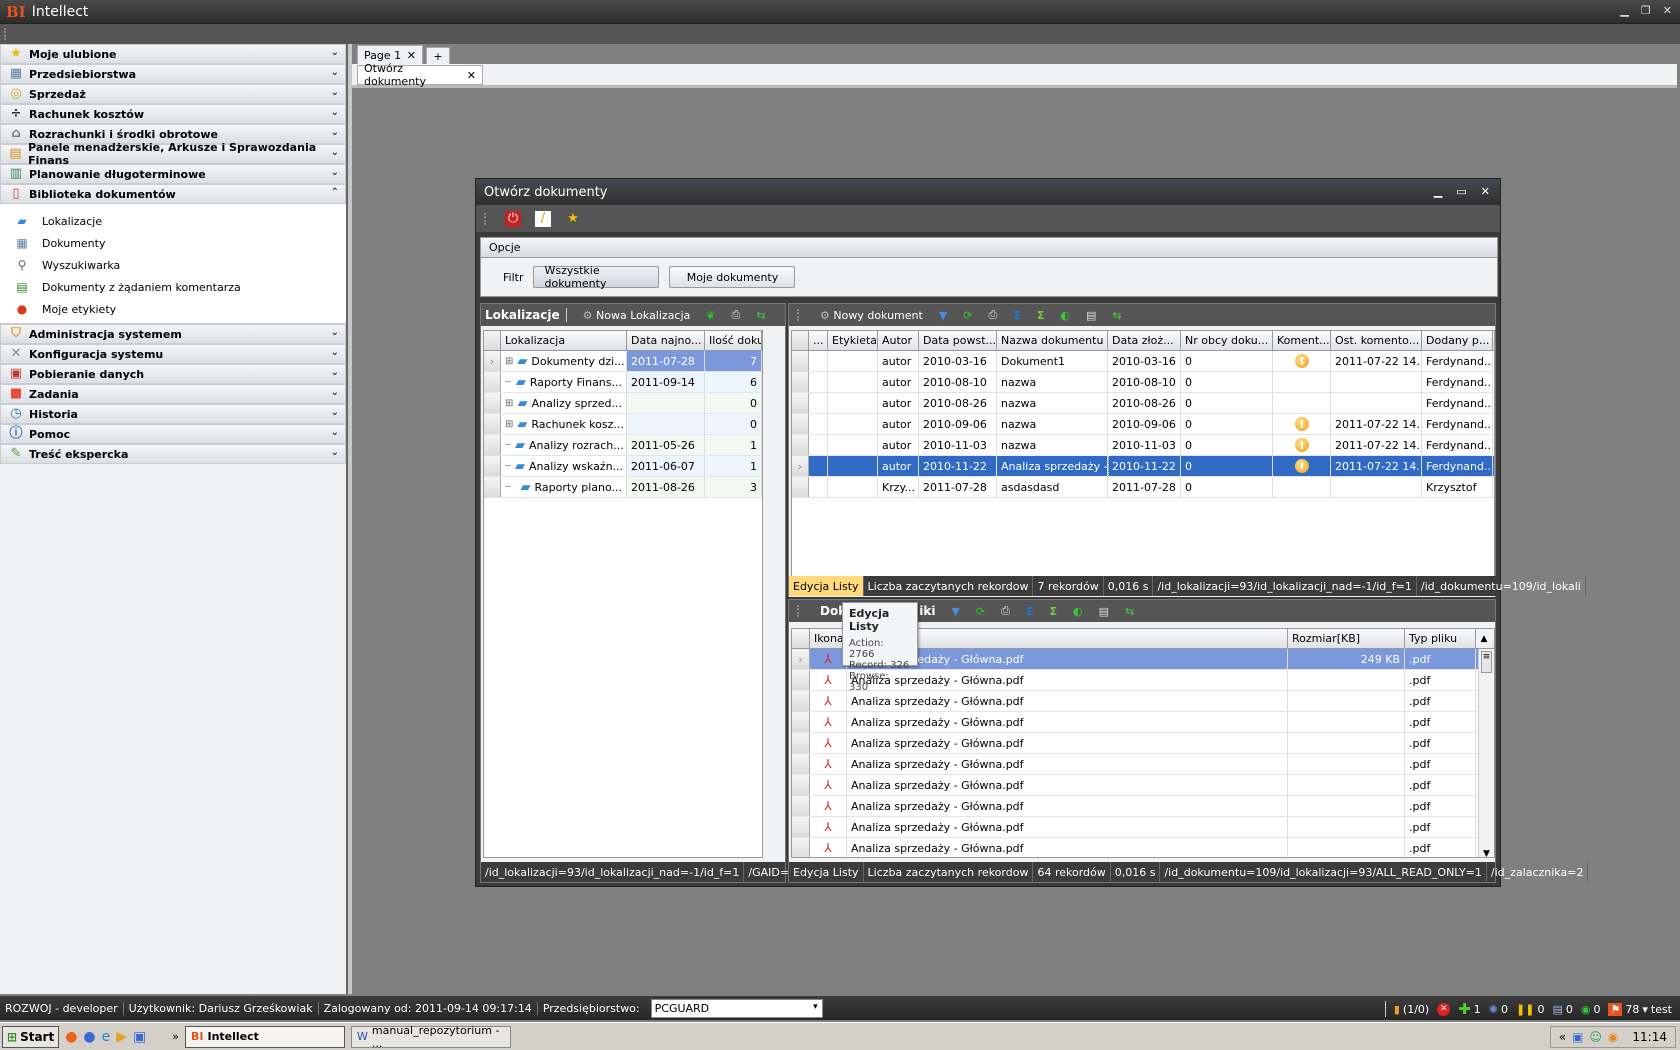 This screenshot has height=1050, width=1680. What do you see at coordinates (853, 340) in the screenshot?
I see `column-header: Etykieta` at bounding box center [853, 340].